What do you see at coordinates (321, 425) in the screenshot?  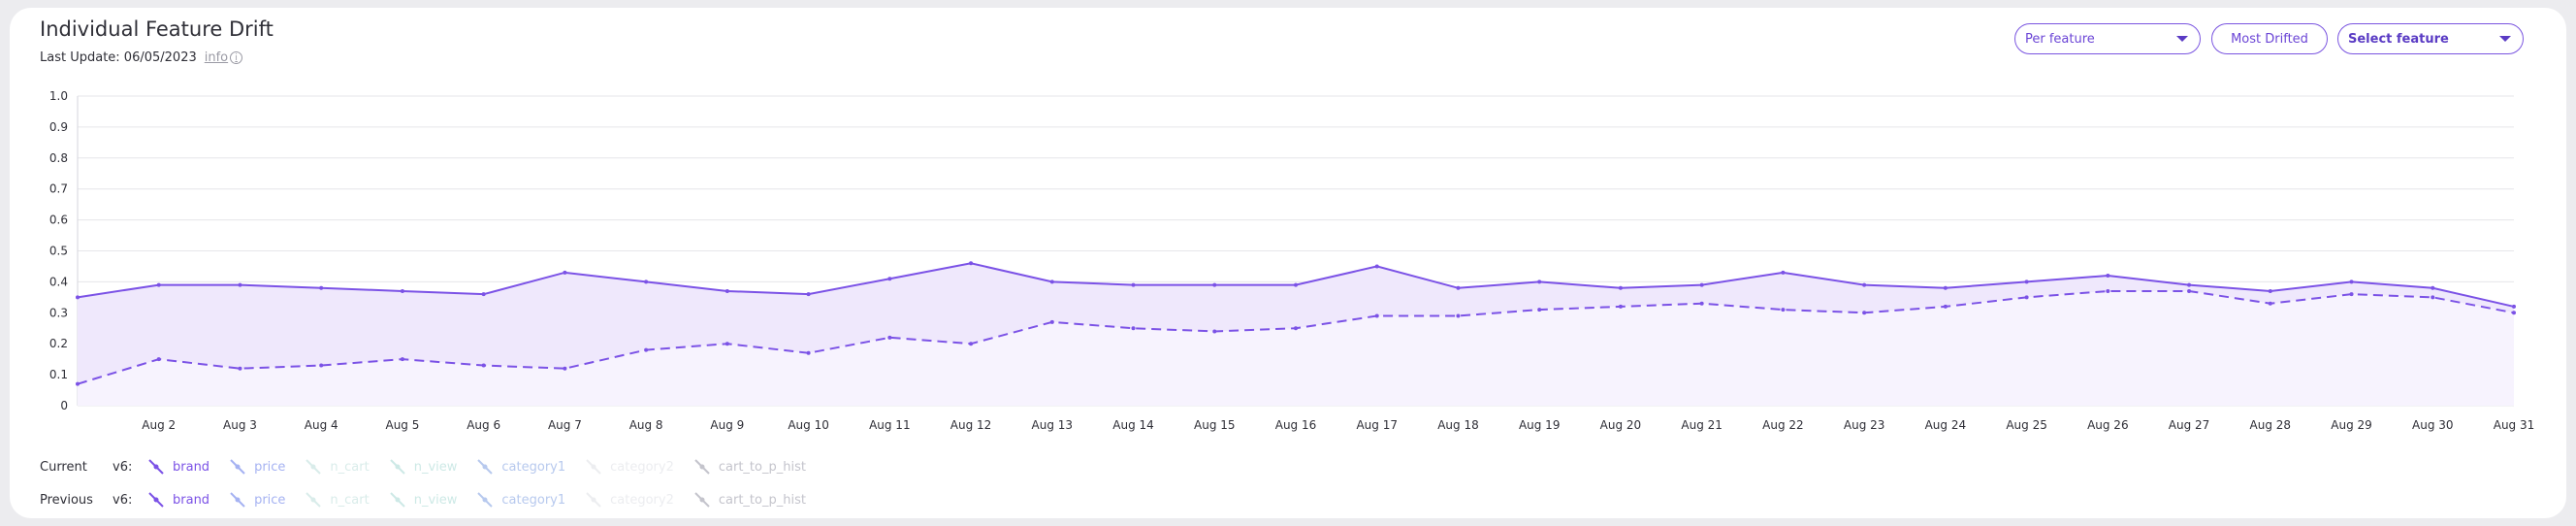 I see `x-tick-label: Aug 4` at bounding box center [321, 425].